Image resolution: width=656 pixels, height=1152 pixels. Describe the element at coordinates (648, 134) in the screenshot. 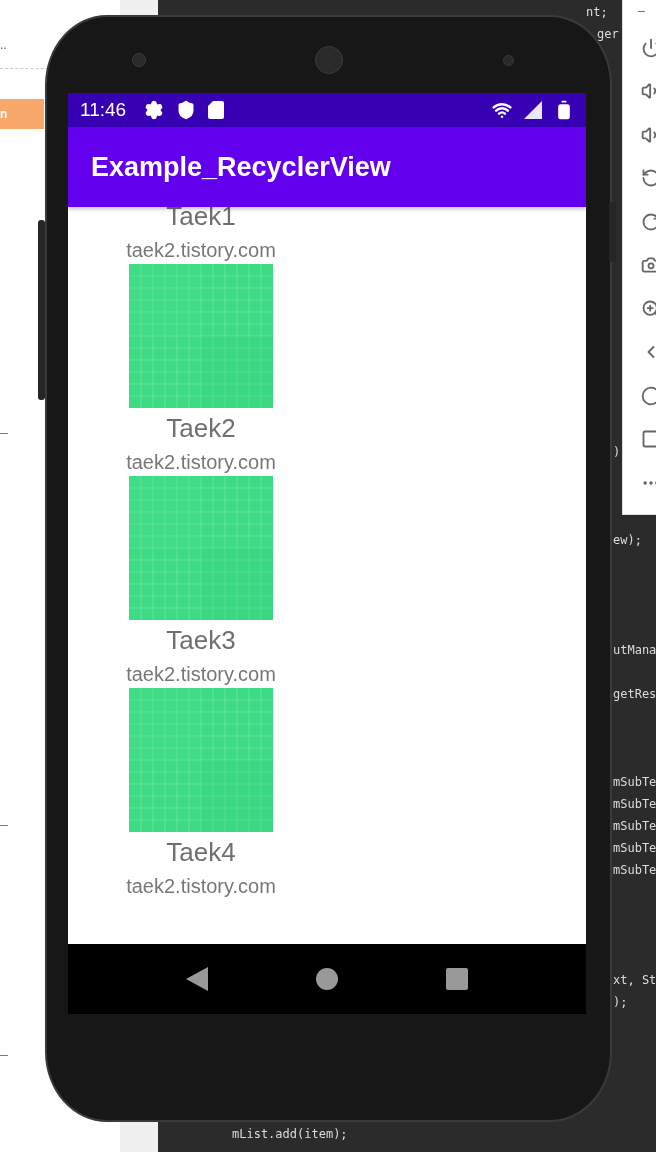

I see `volume-down-icon` at that location.